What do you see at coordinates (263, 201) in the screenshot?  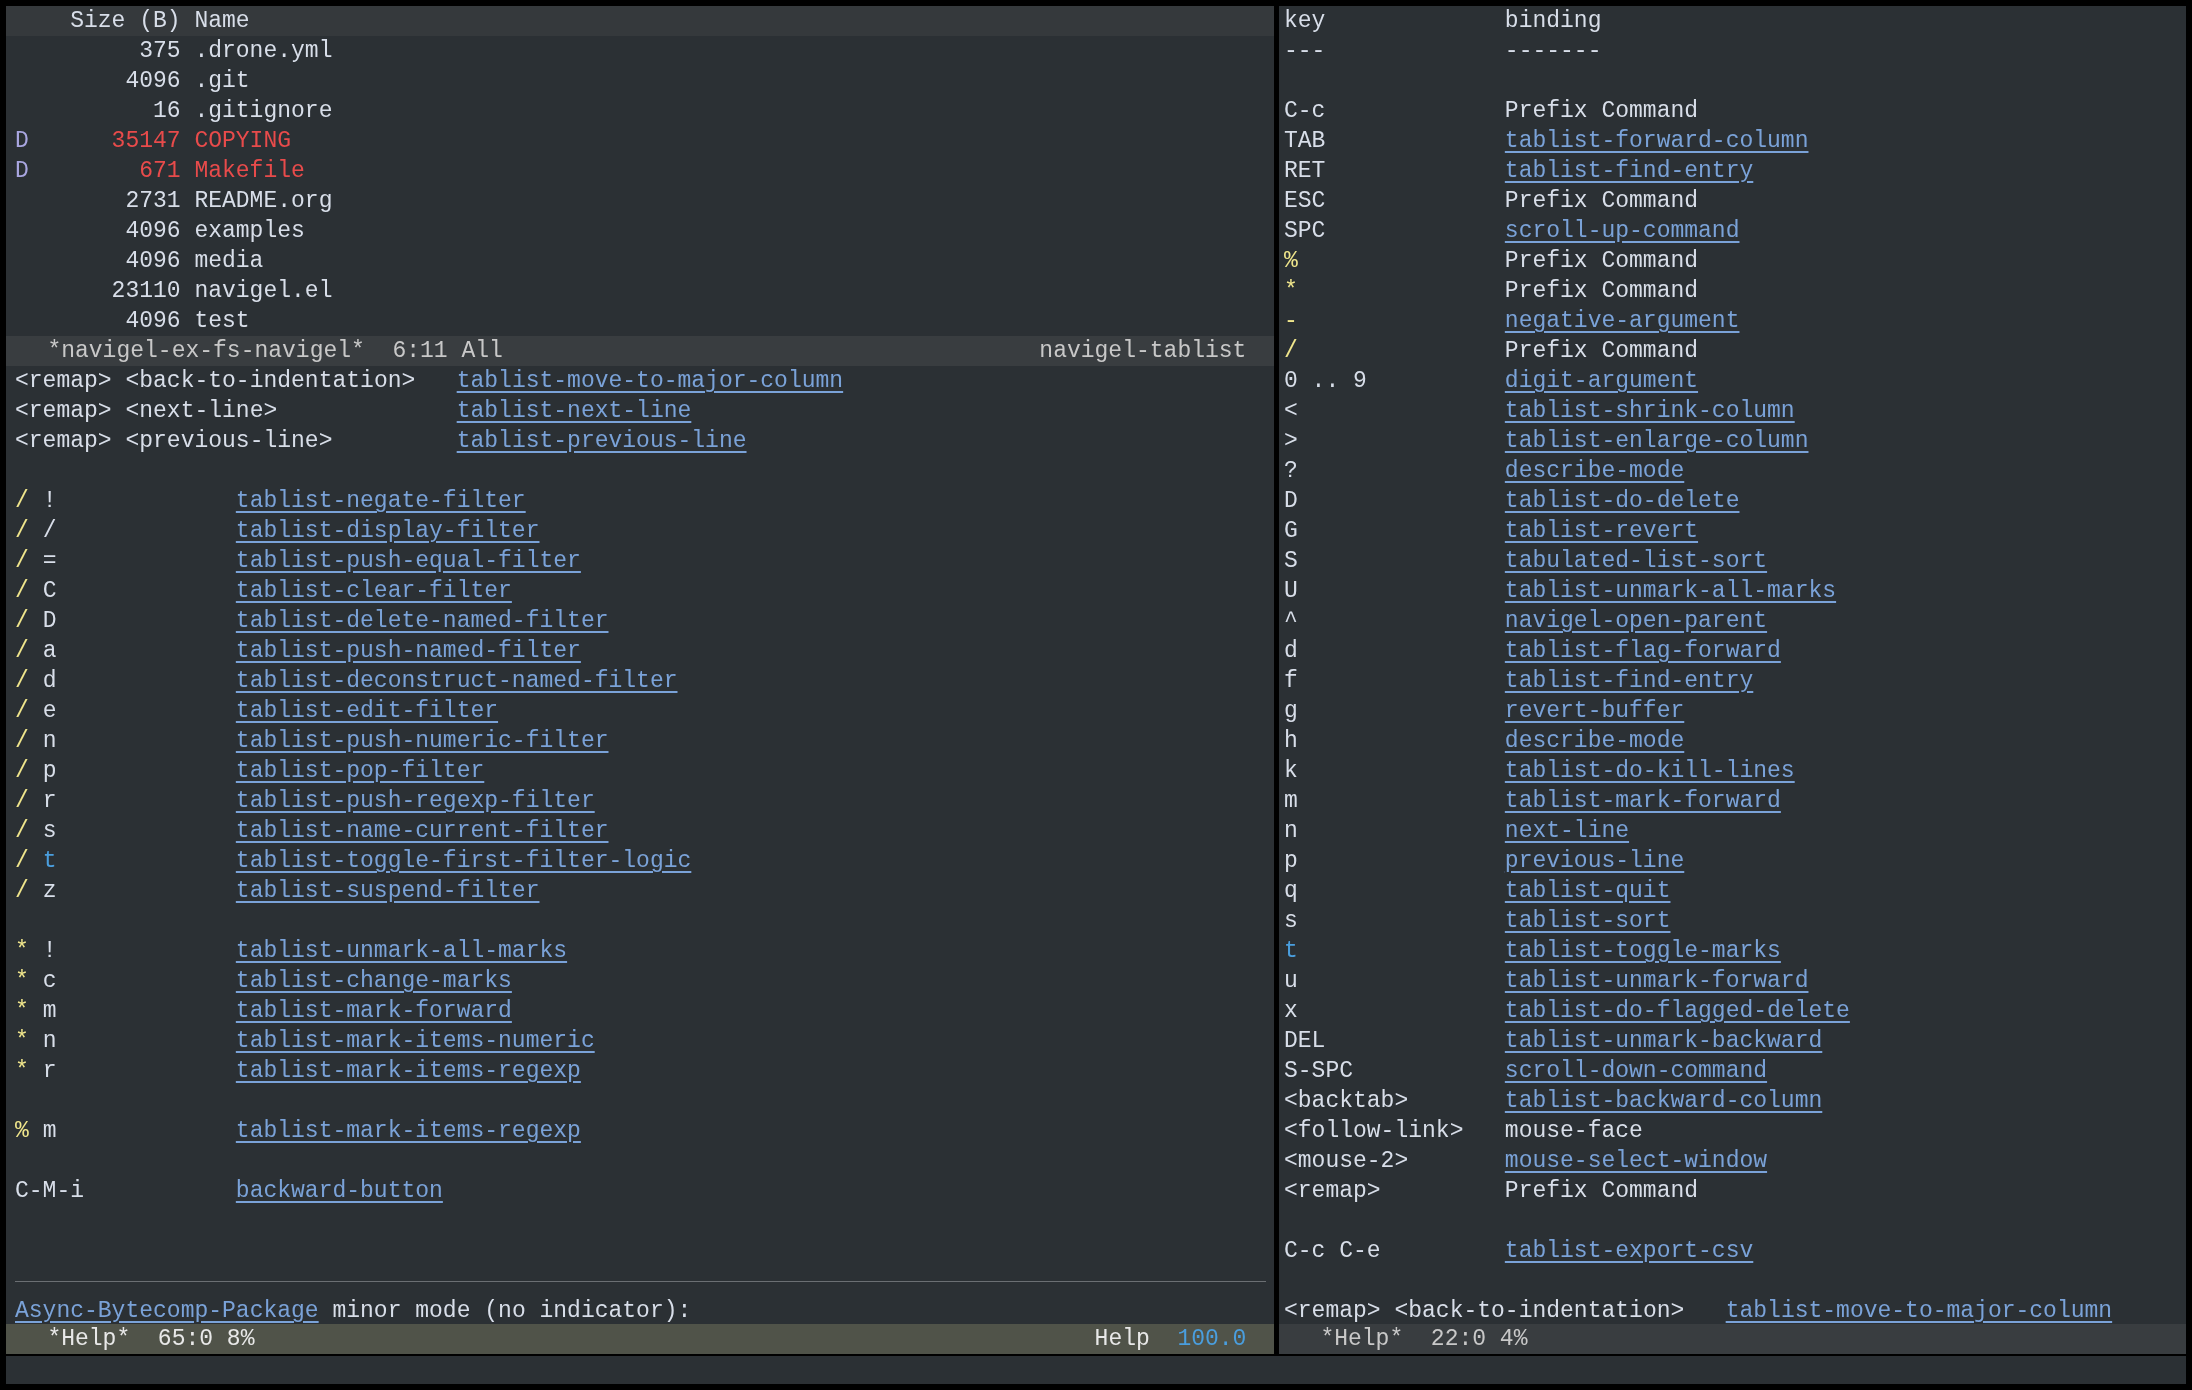 I see `file-name: README.org` at bounding box center [263, 201].